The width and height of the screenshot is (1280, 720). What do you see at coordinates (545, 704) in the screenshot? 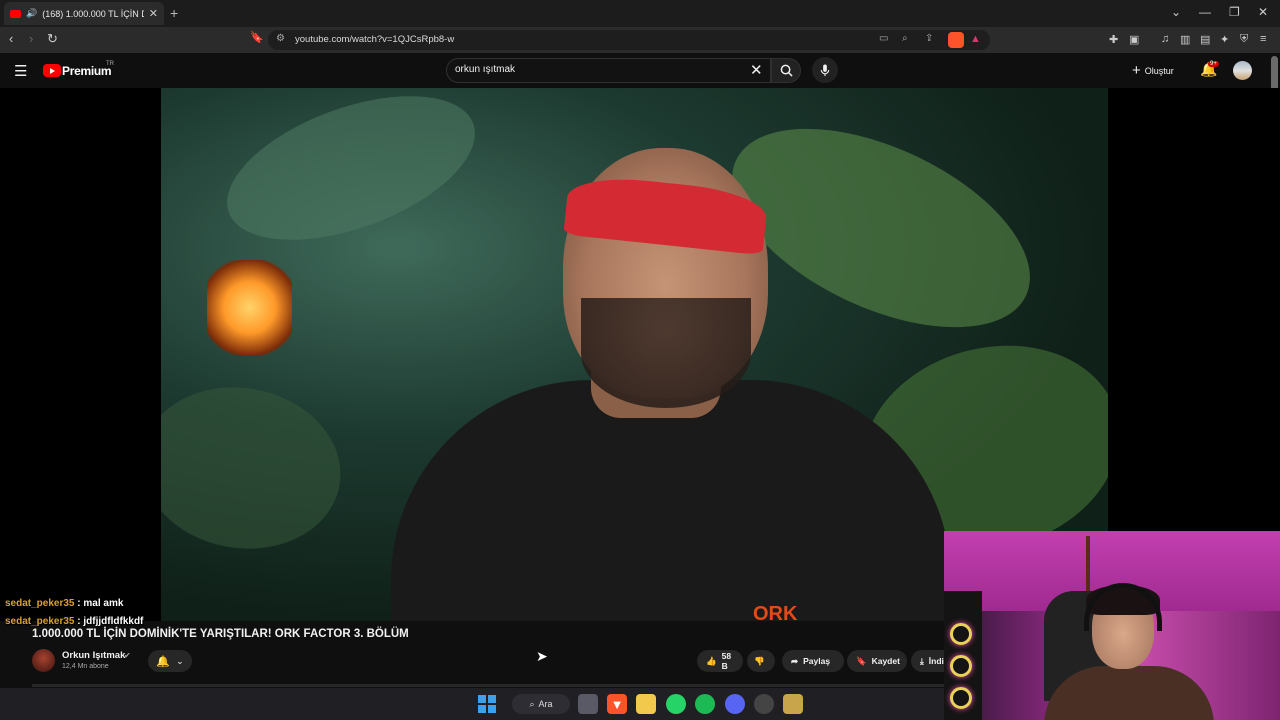
I see `taskbar-search-label: Ara` at bounding box center [545, 704].